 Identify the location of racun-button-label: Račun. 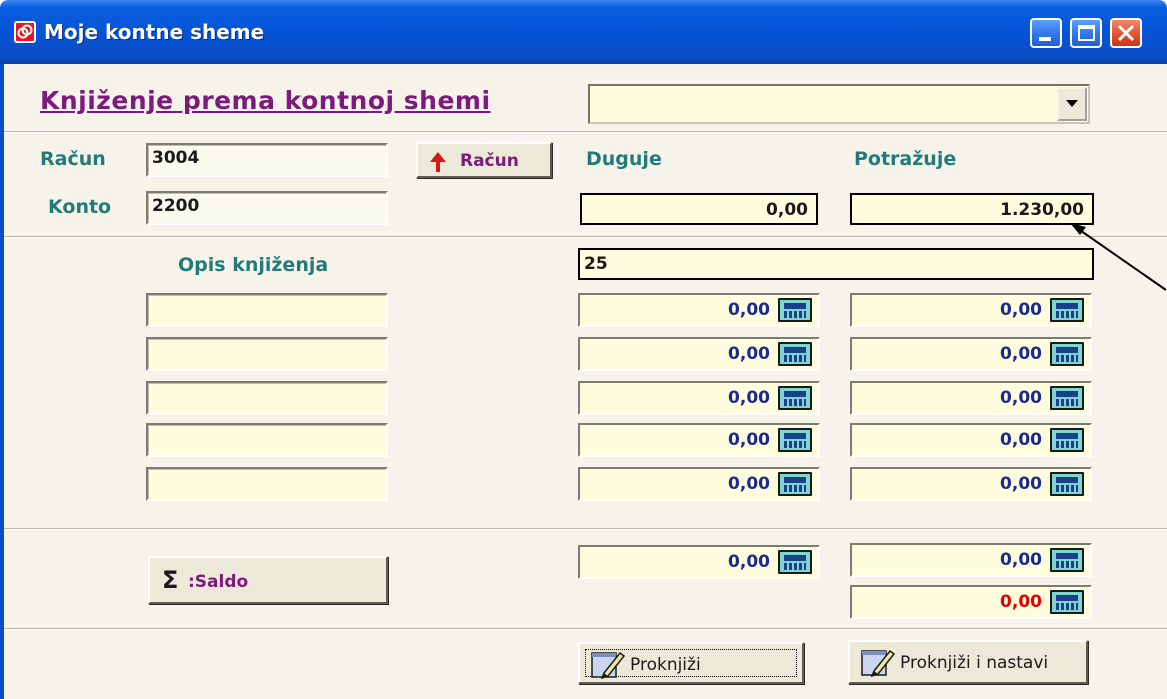
(489, 161).